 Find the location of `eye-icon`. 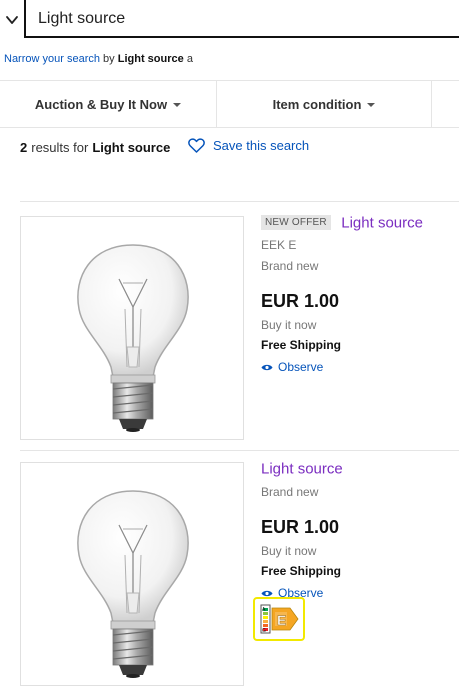

eye-icon is located at coordinates (267, 367).